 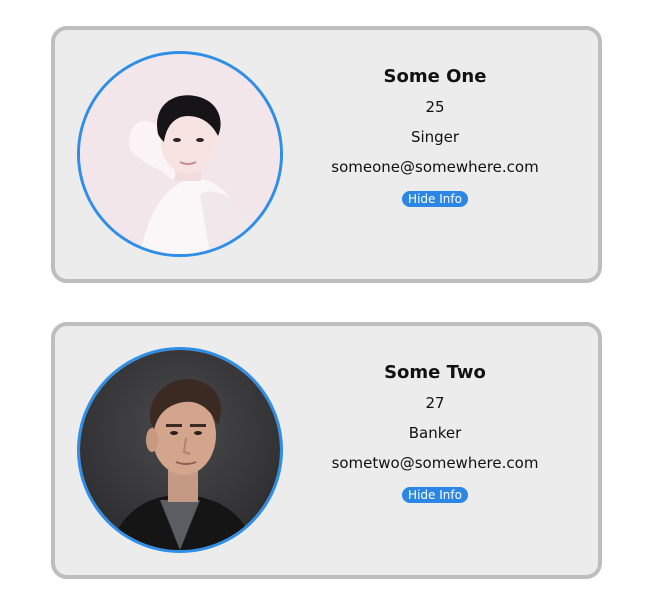 I want to click on profile-age: 27, so click(x=435, y=403).